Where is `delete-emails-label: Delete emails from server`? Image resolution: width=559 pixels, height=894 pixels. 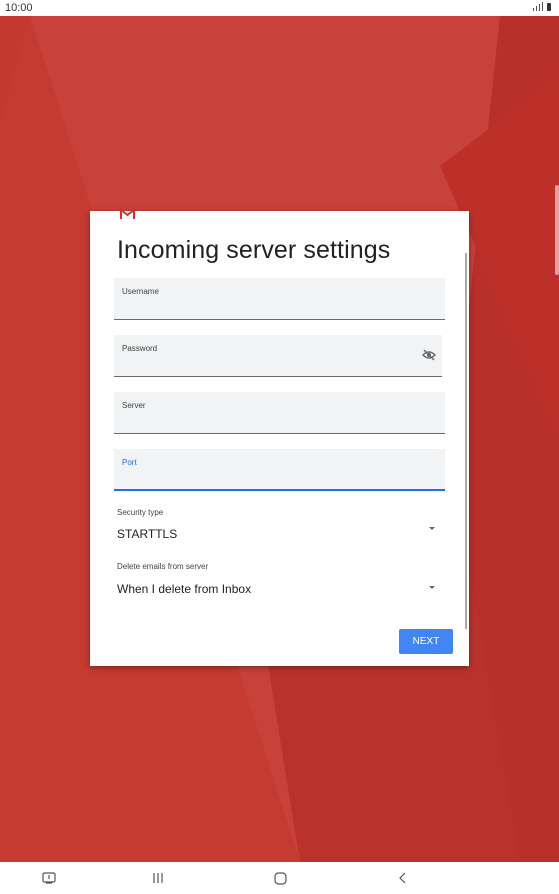
delete-emails-label: Delete emails from server is located at coordinates (163, 566).